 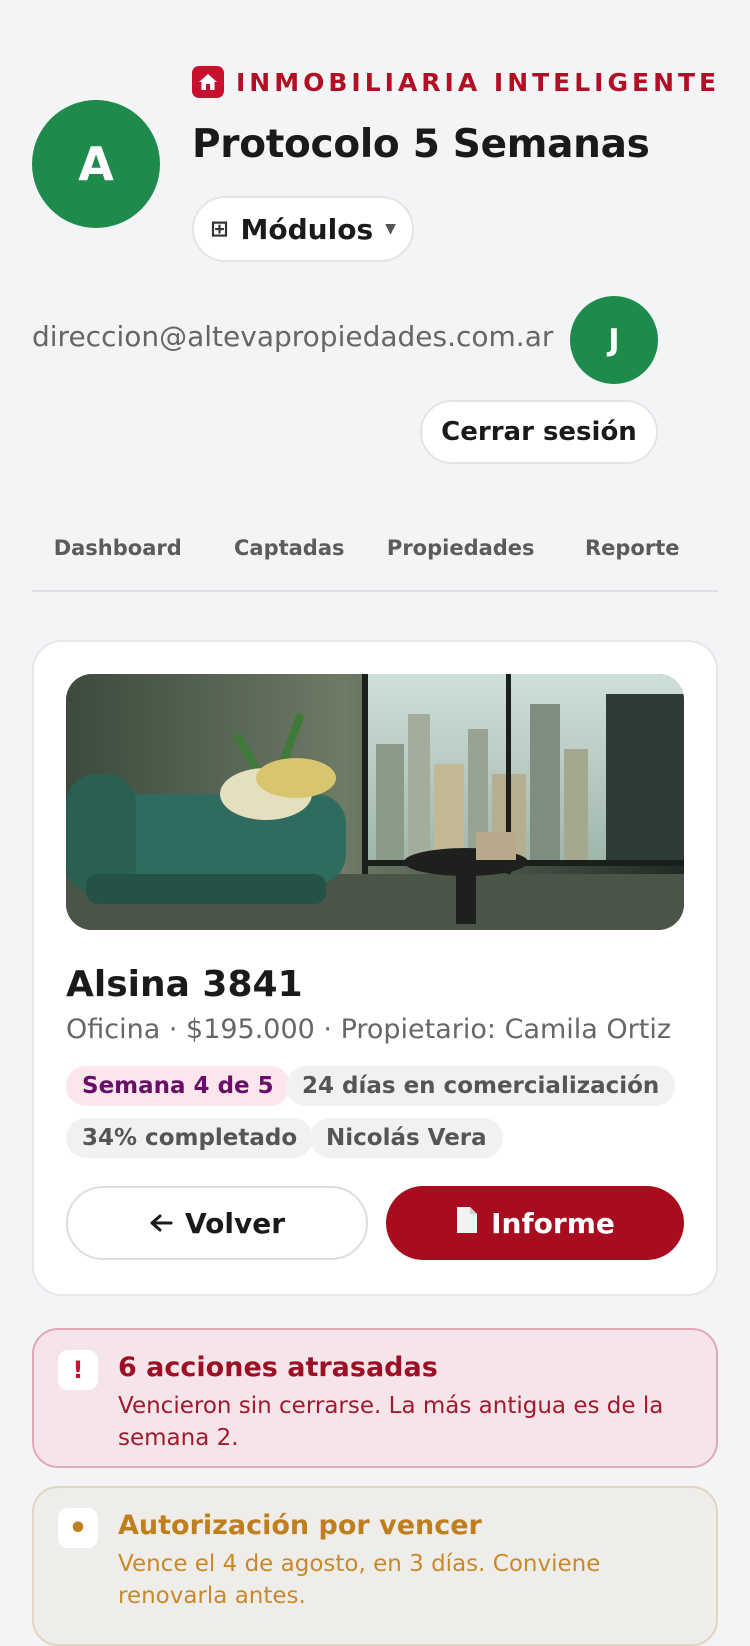 What do you see at coordinates (390, 229) in the screenshot?
I see `chevron-down-icon: ▼` at bounding box center [390, 229].